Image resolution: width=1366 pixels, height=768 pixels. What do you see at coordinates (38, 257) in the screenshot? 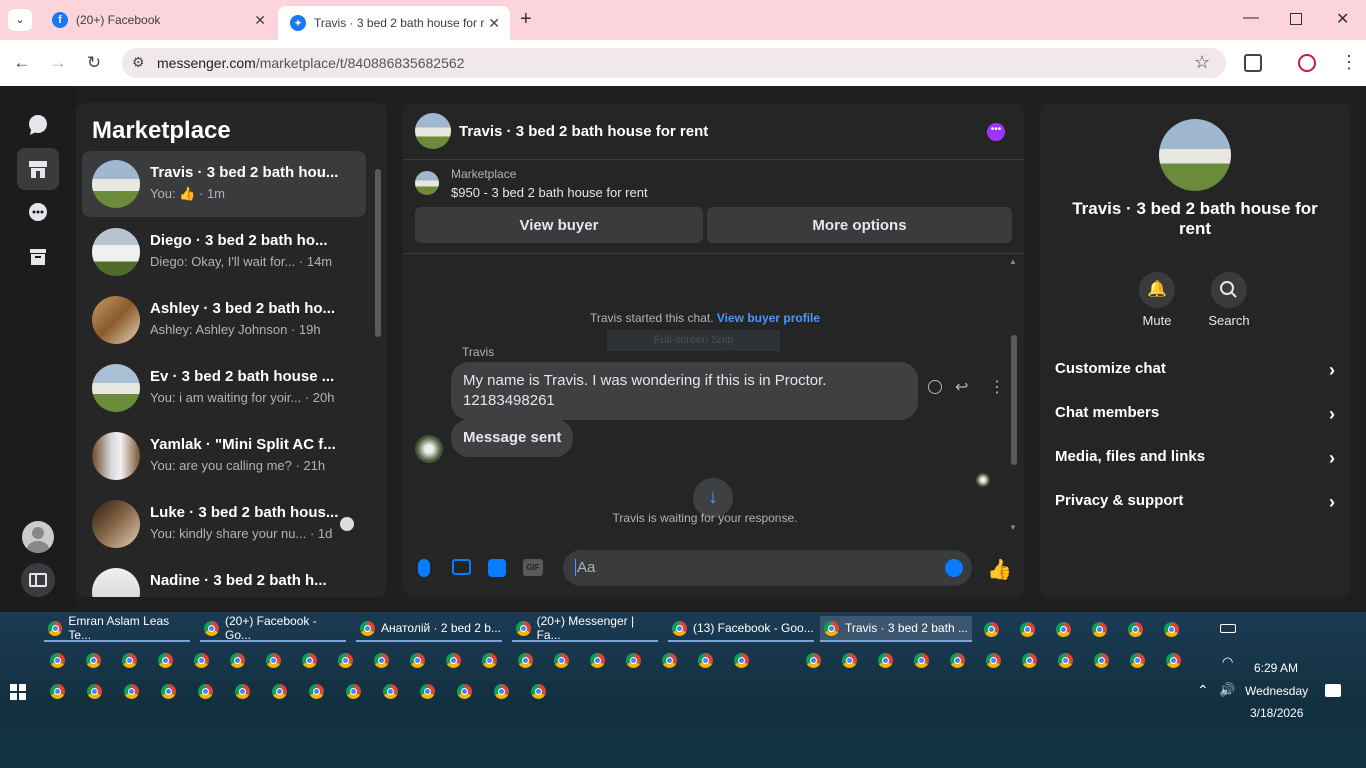
I see `archive-icon` at bounding box center [38, 257].